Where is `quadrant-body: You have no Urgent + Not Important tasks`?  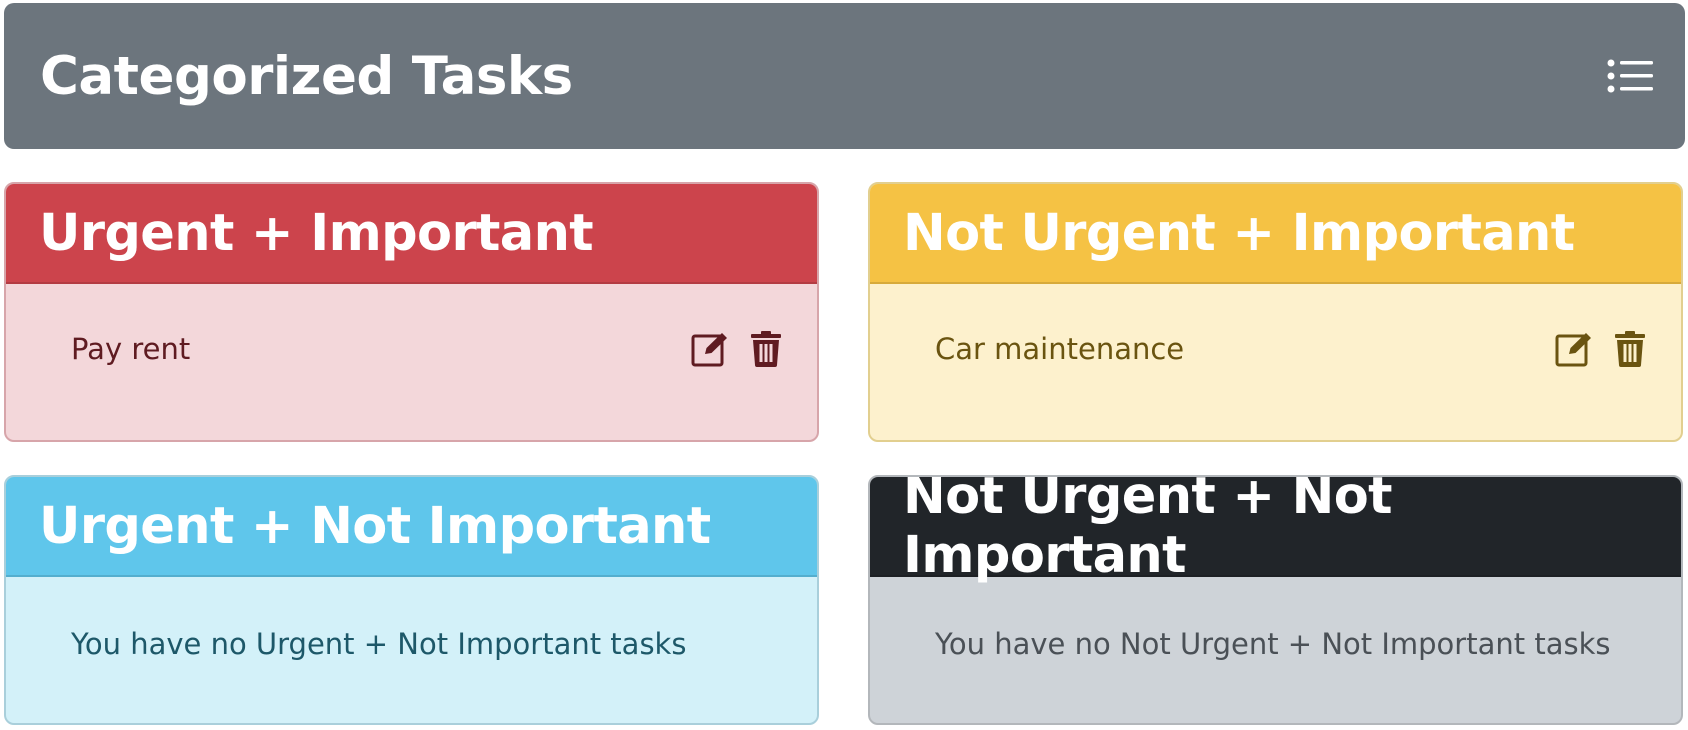
quadrant-body: You have no Urgent + Not Important tasks is located at coordinates (411, 650).